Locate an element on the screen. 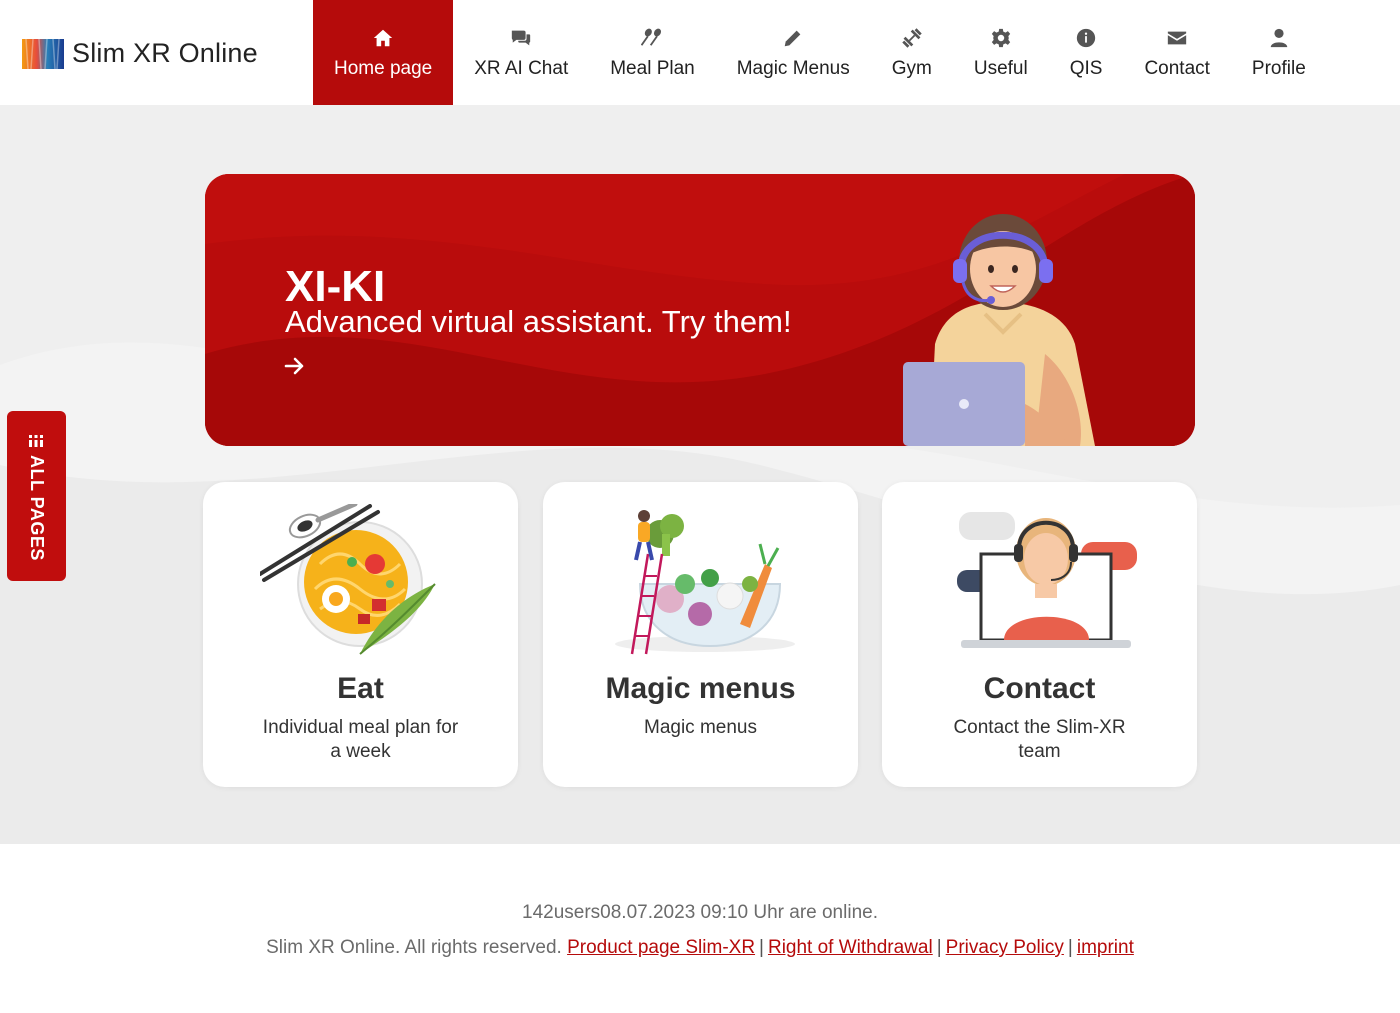  card-magic-menus: Magic menus Magic menus is located at coordinates (700, 634).